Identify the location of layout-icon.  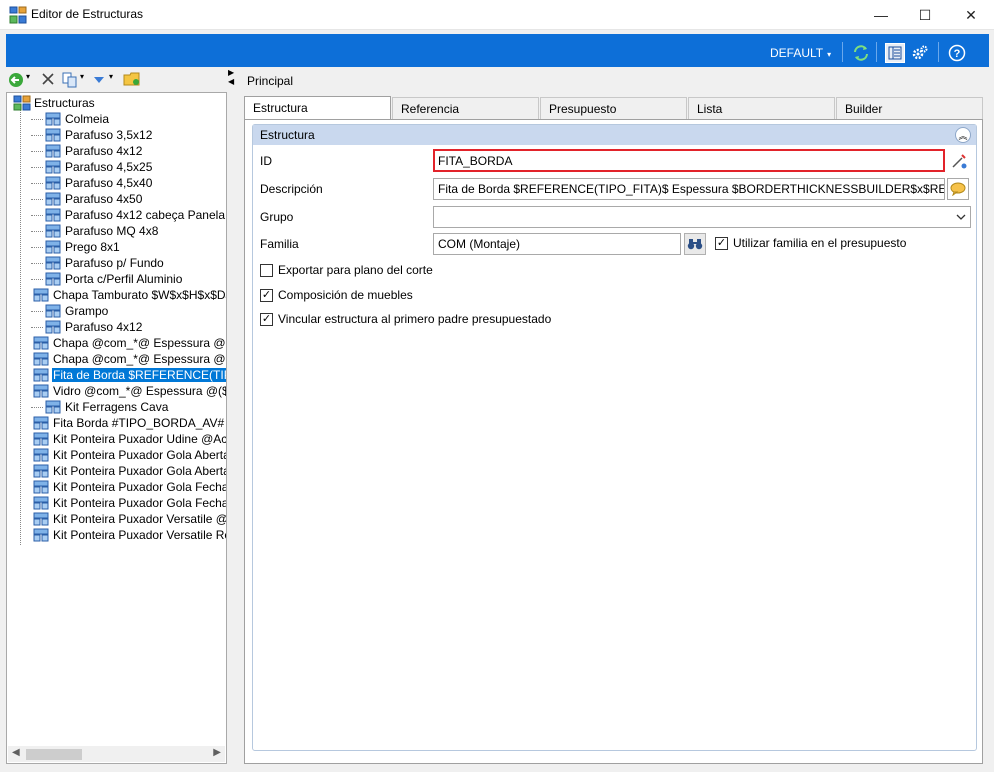
(895, 53).